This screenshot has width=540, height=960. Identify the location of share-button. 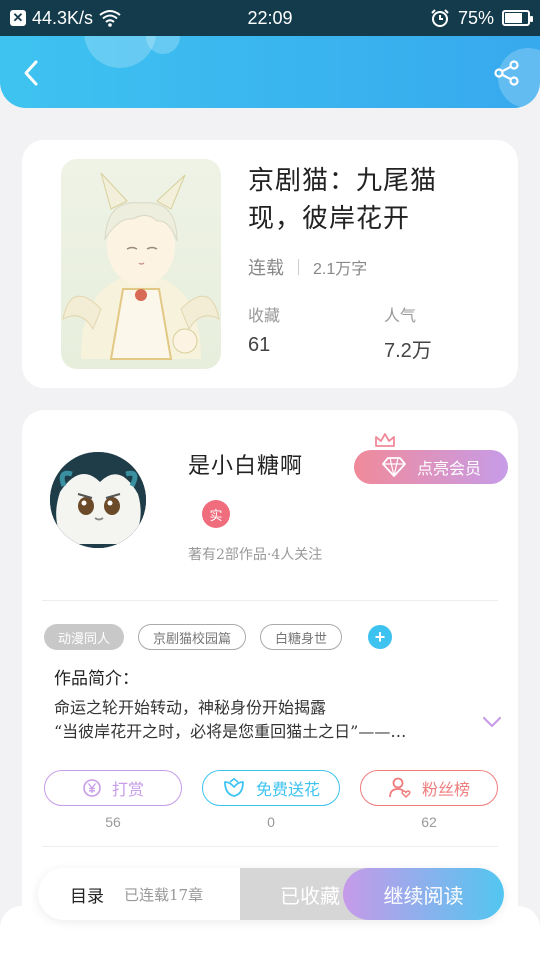
(507, 73).